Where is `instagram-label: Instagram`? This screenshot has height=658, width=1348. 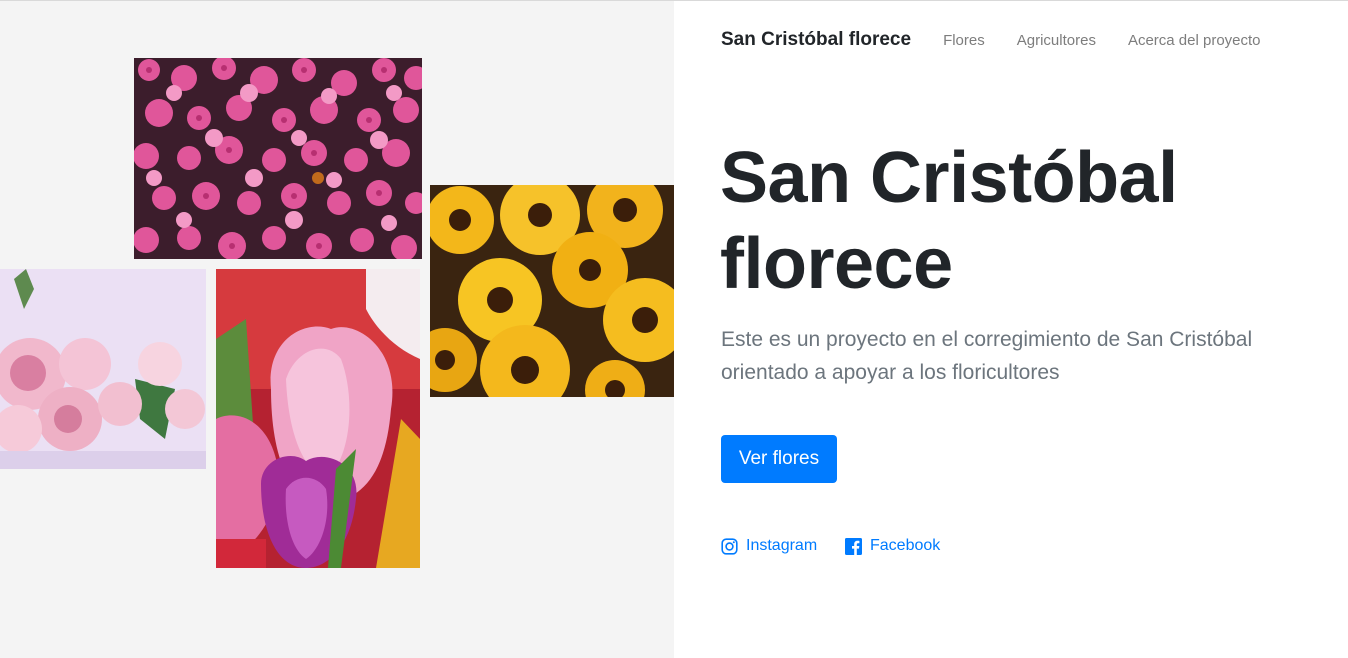
instagram-label: Instagram is located at coordinates (782, 545).